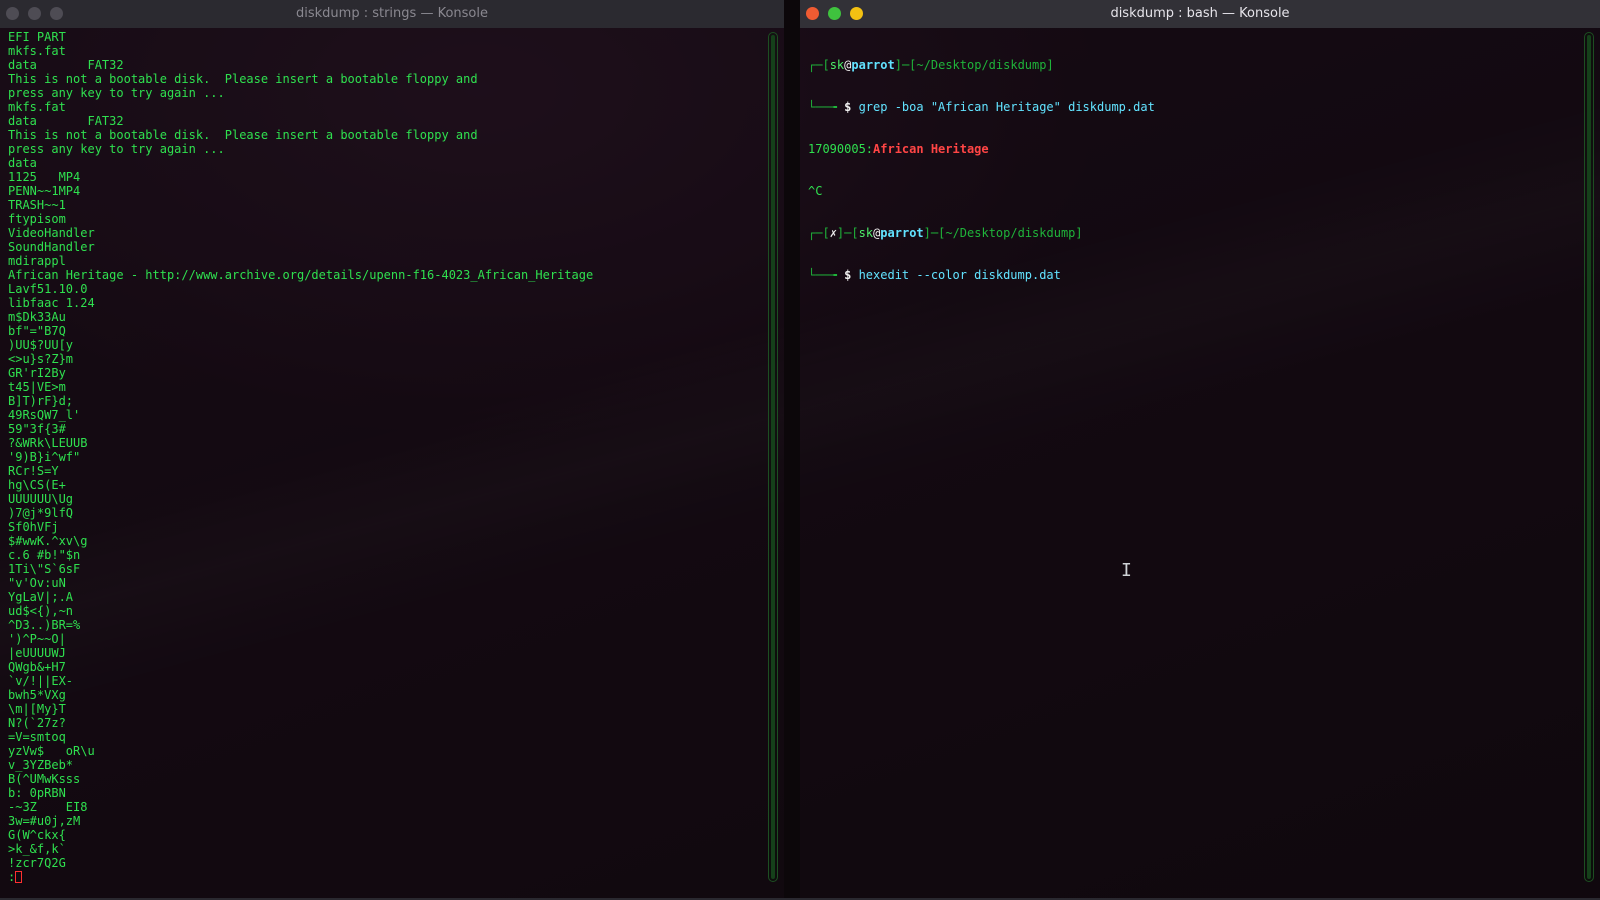 This screenshot has height=900, width=1600. I want to click on window-buttons, so click(34, 13).